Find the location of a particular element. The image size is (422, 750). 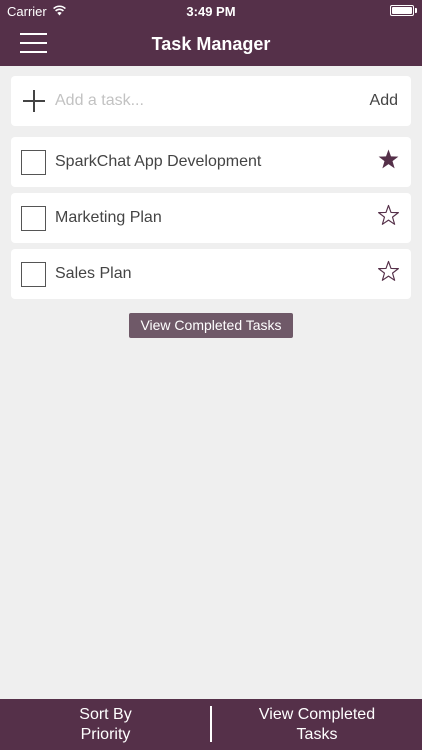

view-completed-button: View Completed Tasks is located at coordinates (211, 325).